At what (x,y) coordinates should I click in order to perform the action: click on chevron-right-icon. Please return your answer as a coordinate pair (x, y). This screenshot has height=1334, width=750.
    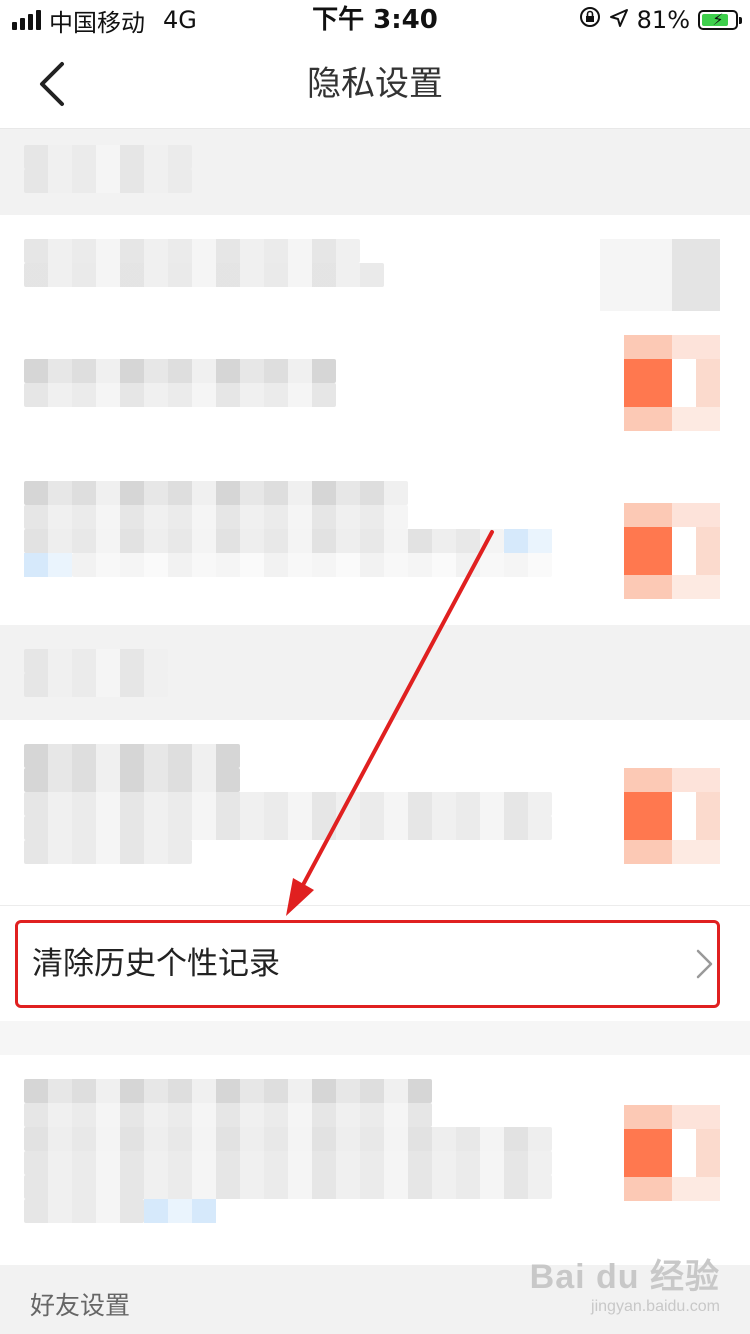
    Looking at the image, I should click on (704, 964).